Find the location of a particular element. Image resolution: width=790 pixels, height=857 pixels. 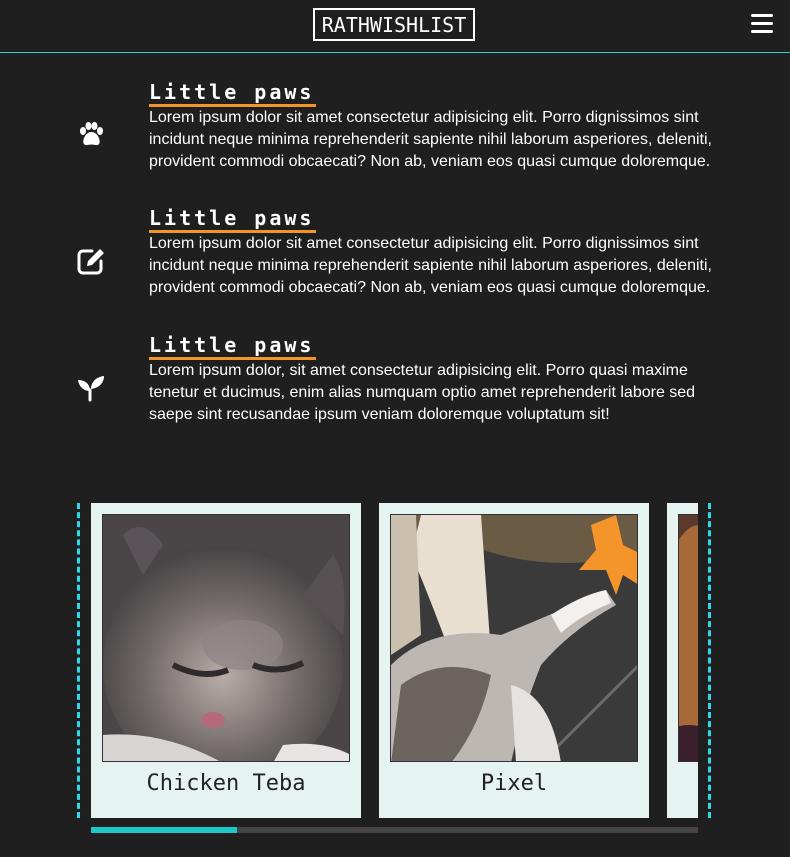

header: RATHWISHLIST is located at coordinates (395, 26).